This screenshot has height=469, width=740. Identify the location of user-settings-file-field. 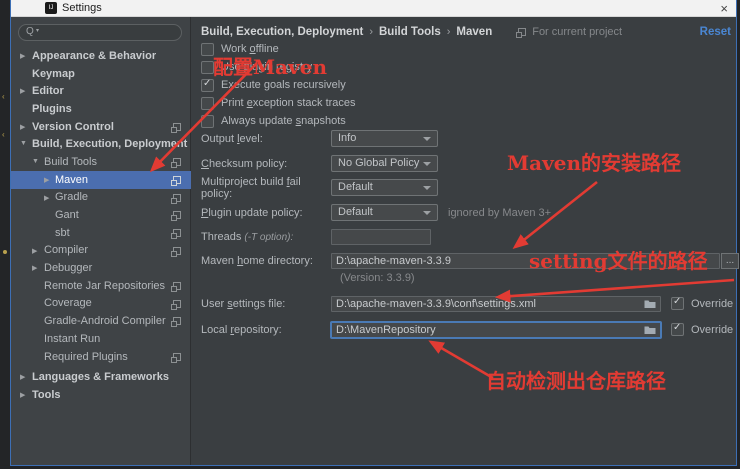
(496, 303).